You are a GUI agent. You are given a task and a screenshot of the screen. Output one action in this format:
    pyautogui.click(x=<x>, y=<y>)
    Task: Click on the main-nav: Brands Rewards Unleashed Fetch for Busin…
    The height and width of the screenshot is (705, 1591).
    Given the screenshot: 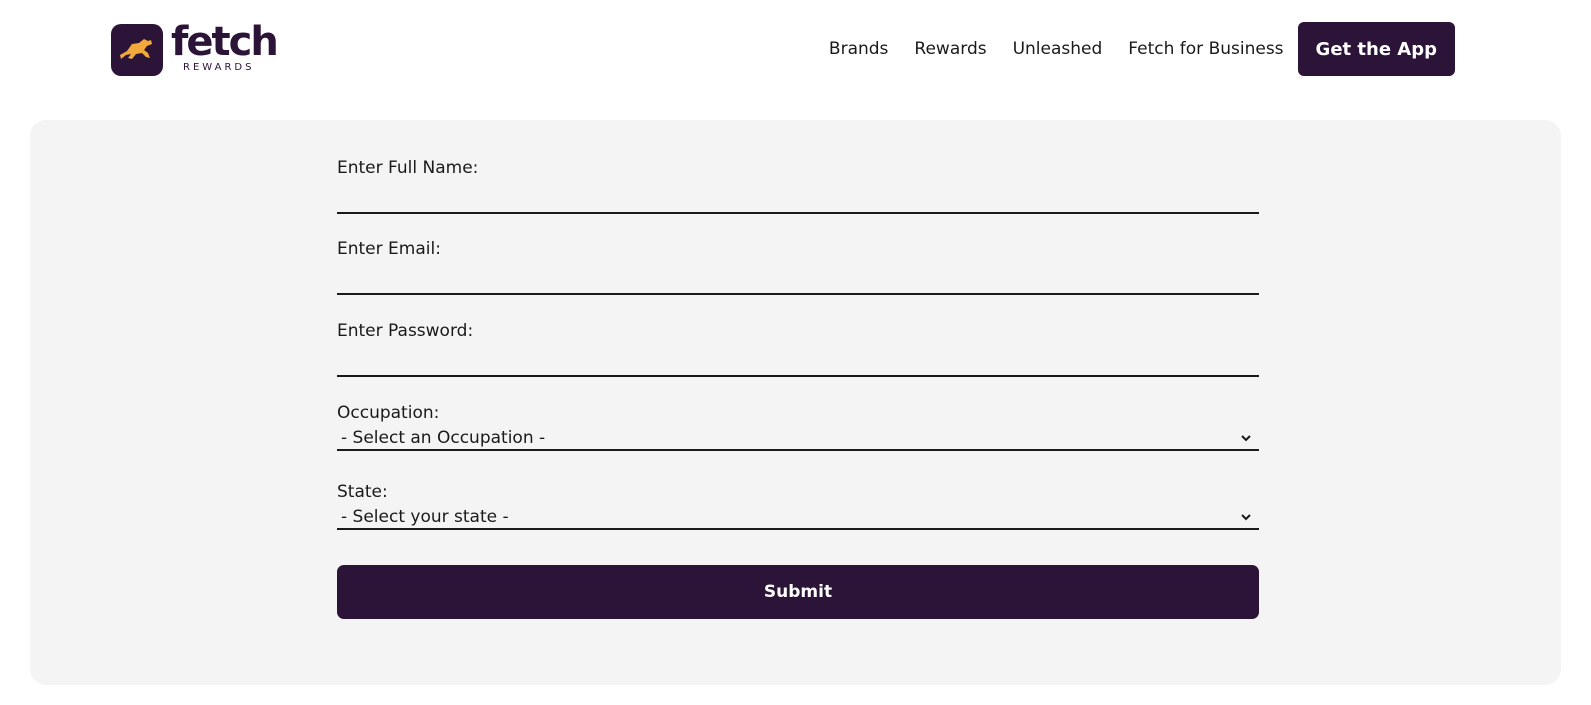 What is the action you would take?
    pyautogui.click(x=1129, y=49)
    